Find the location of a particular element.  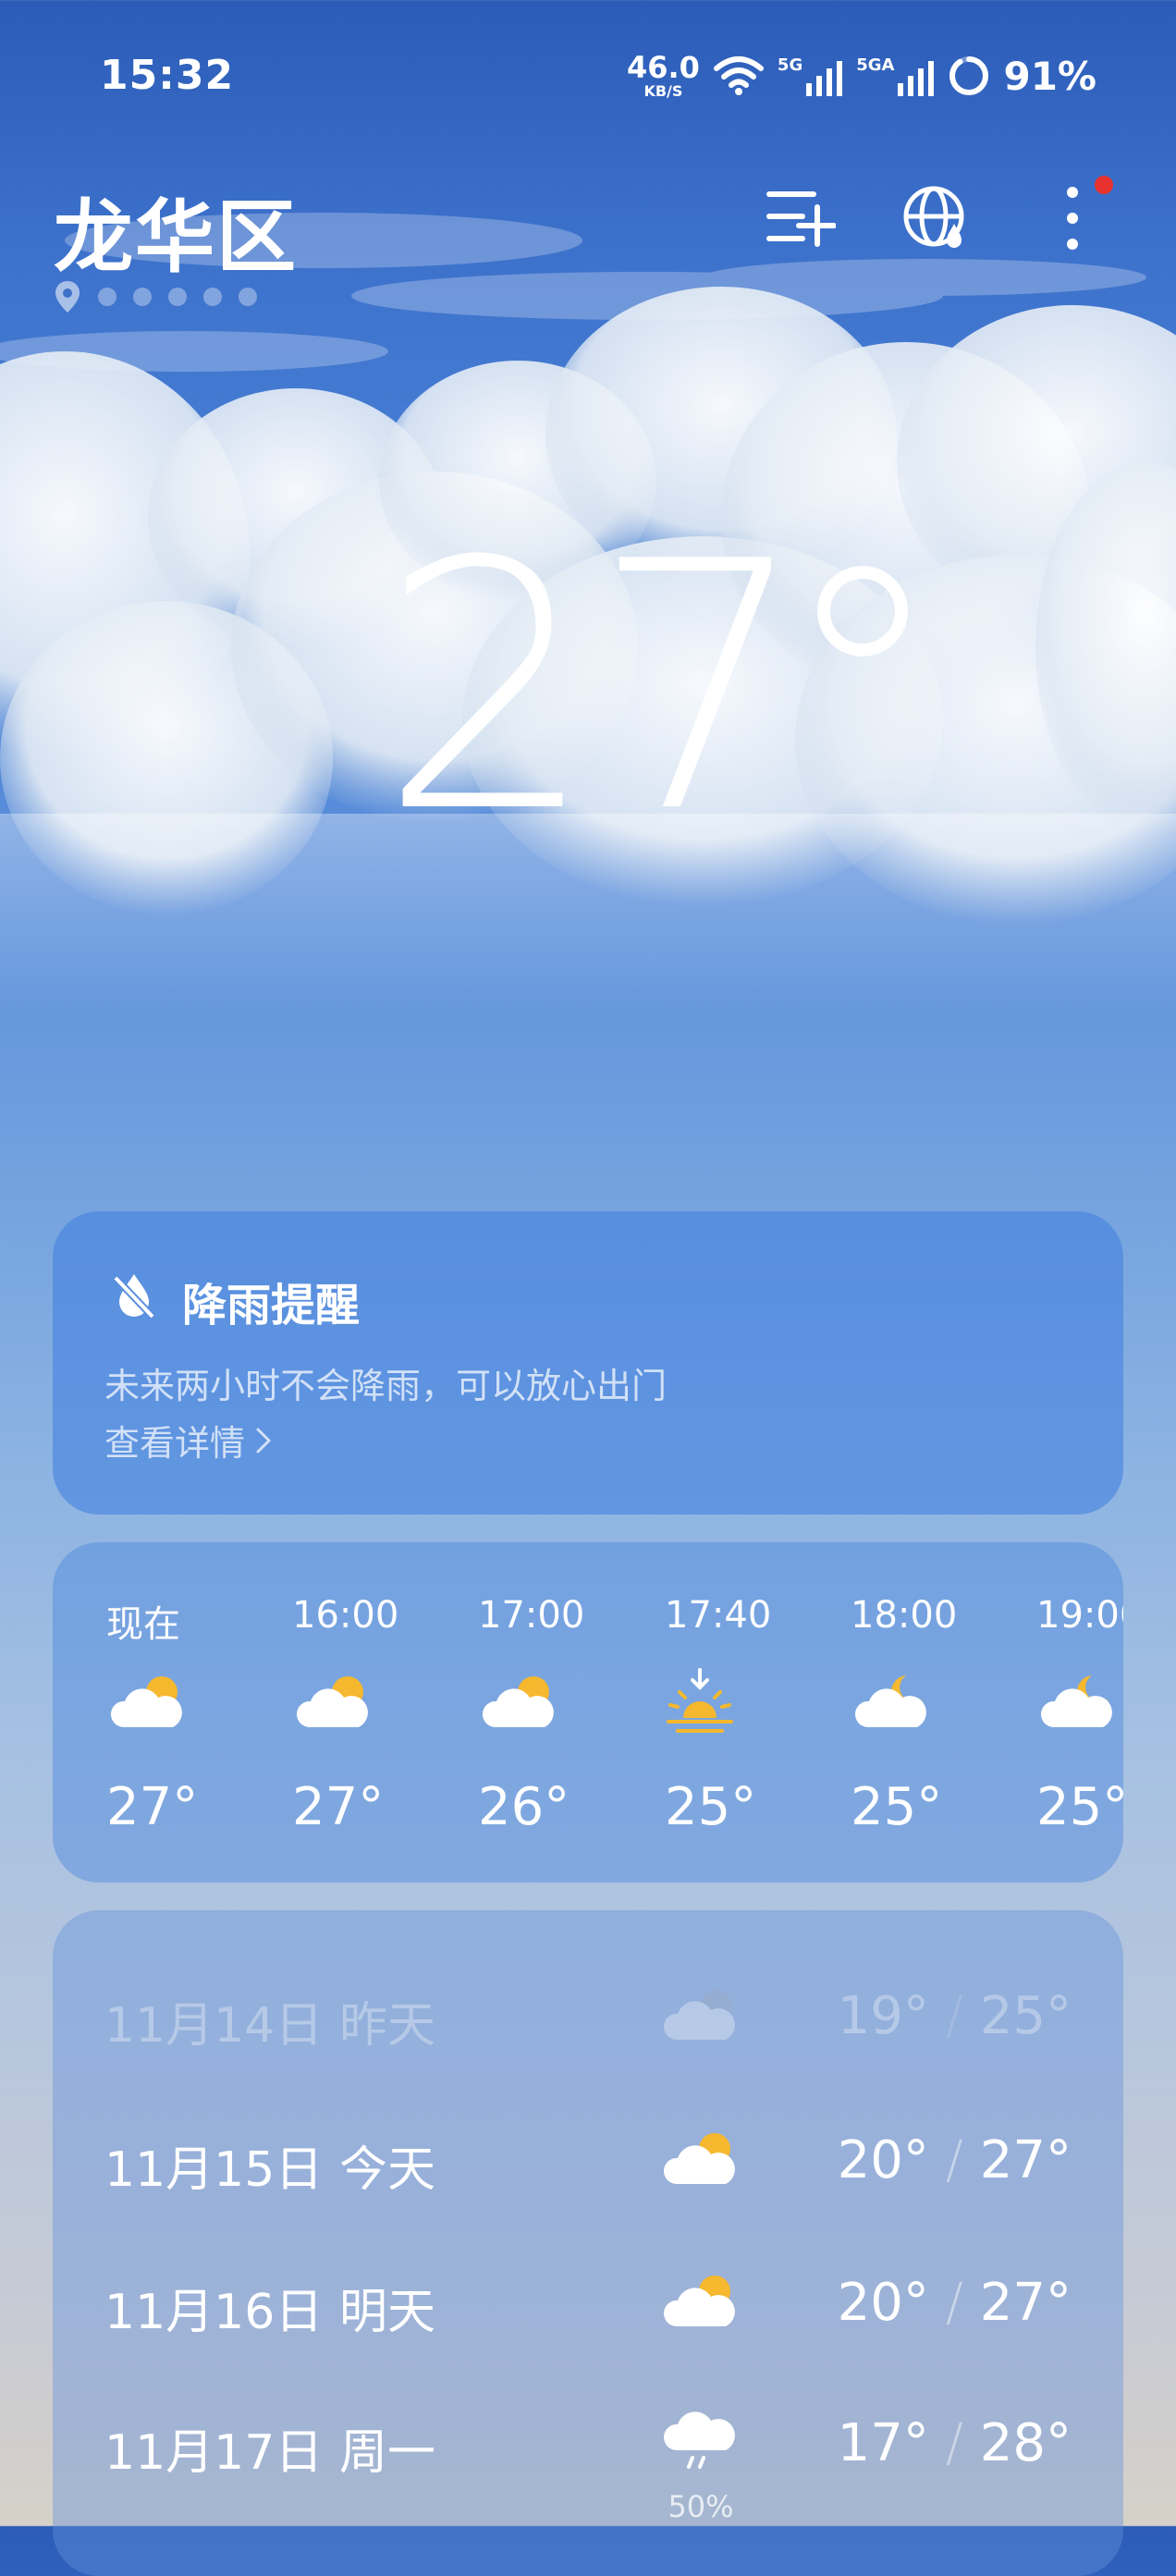

day-relative: 今天 is located at coordinates (388, 2170).